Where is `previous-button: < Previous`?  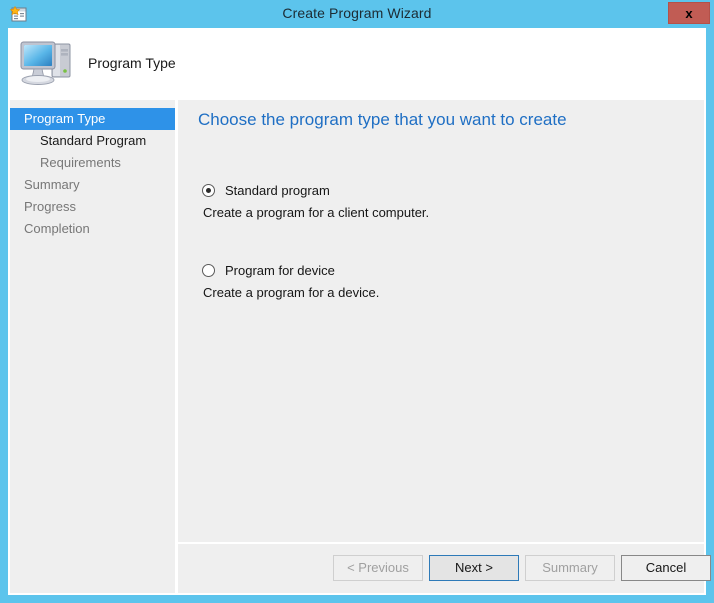 previous-button: < Previous is located at coordinates (378, 568).